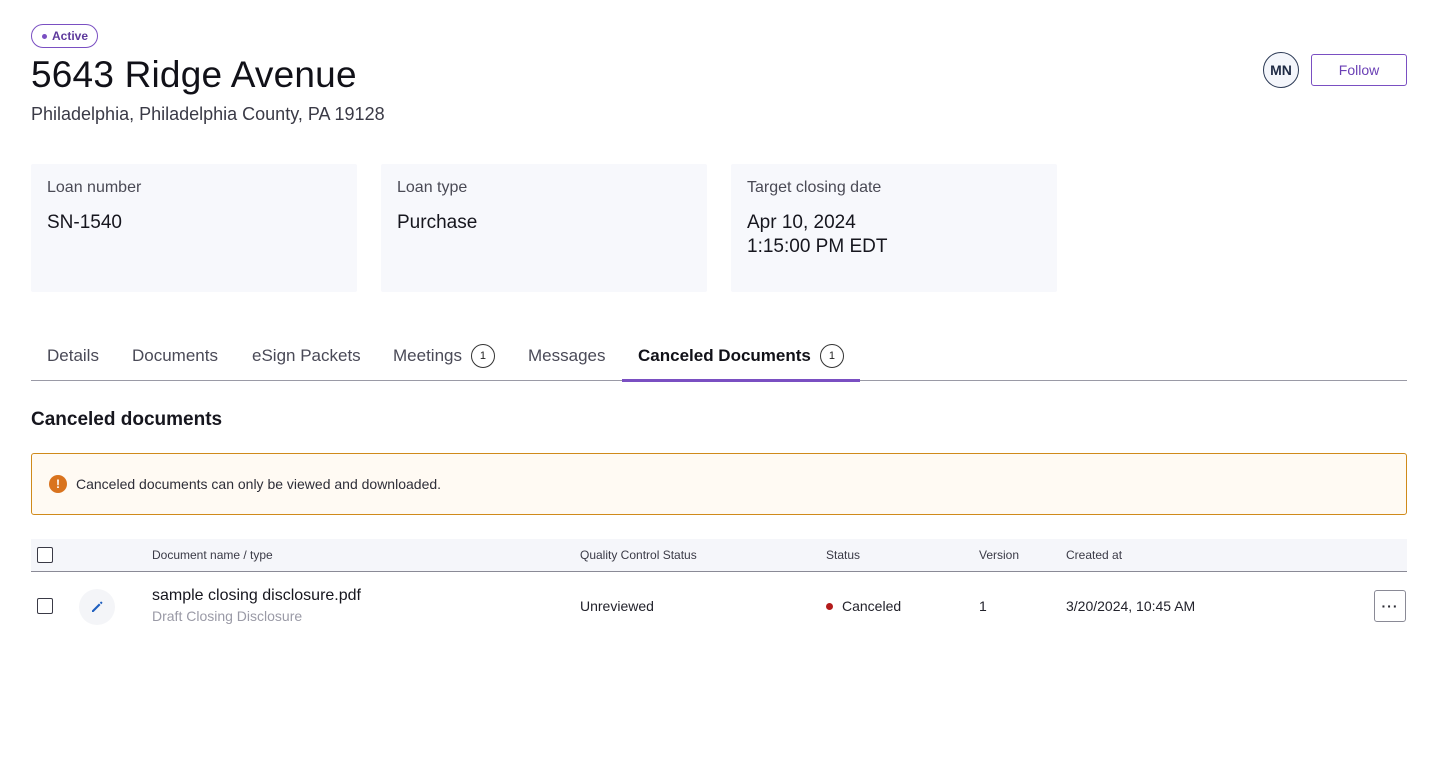 The height and width of the screenshot is (781, 1438). Describe the element at coordinates (1281, 70) in the screenshot. I see `avatar: MN` at that location.